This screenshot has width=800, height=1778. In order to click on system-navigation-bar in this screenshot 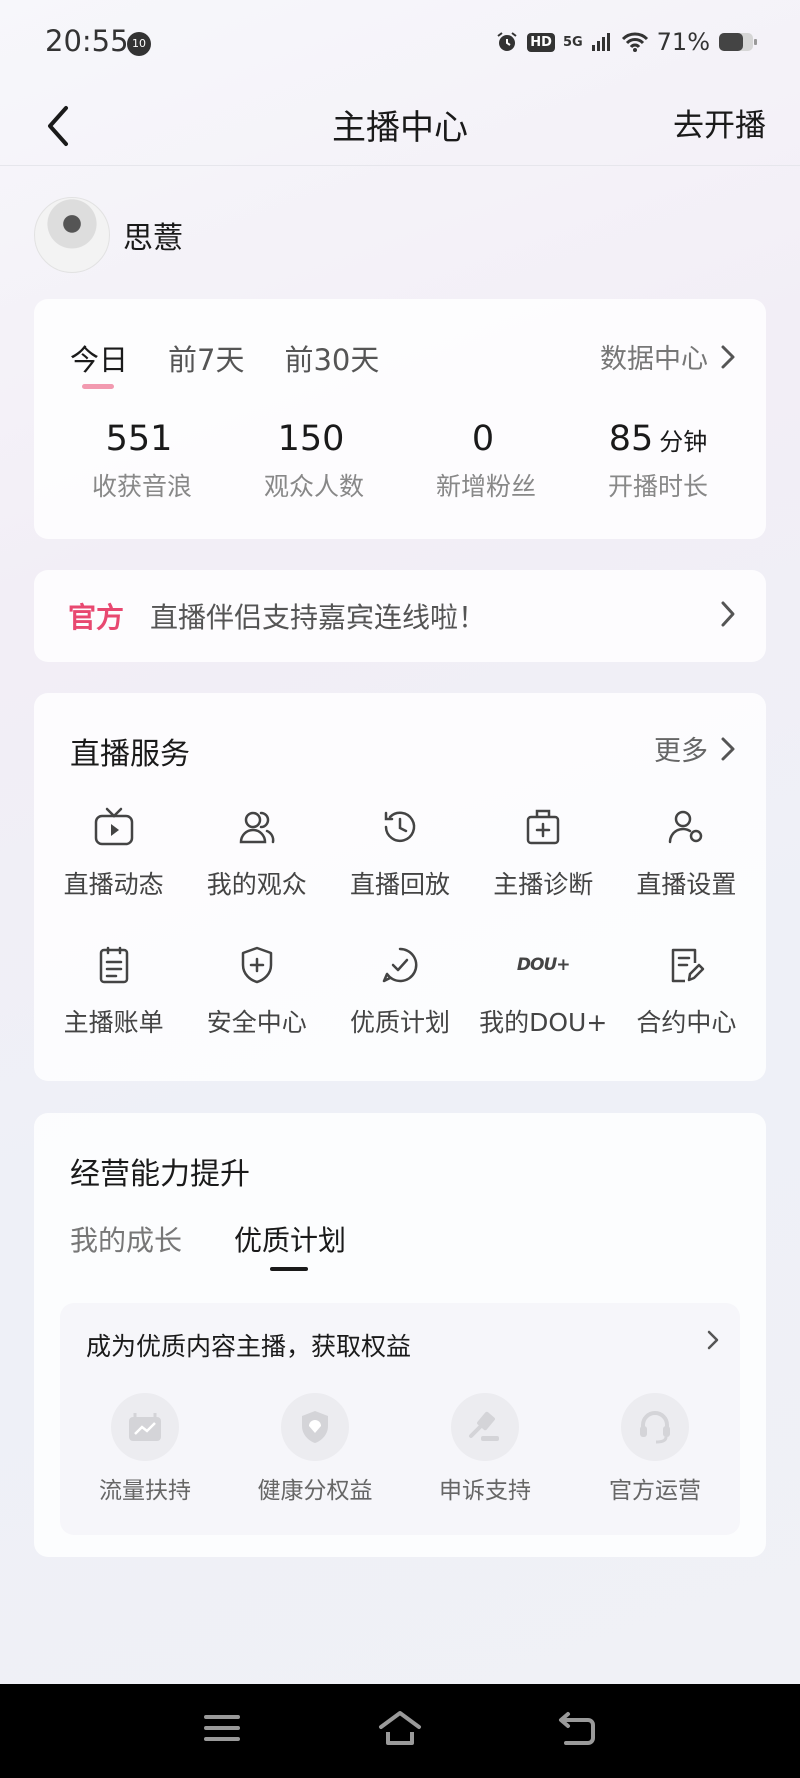, I will do `click(400, 1731)`.